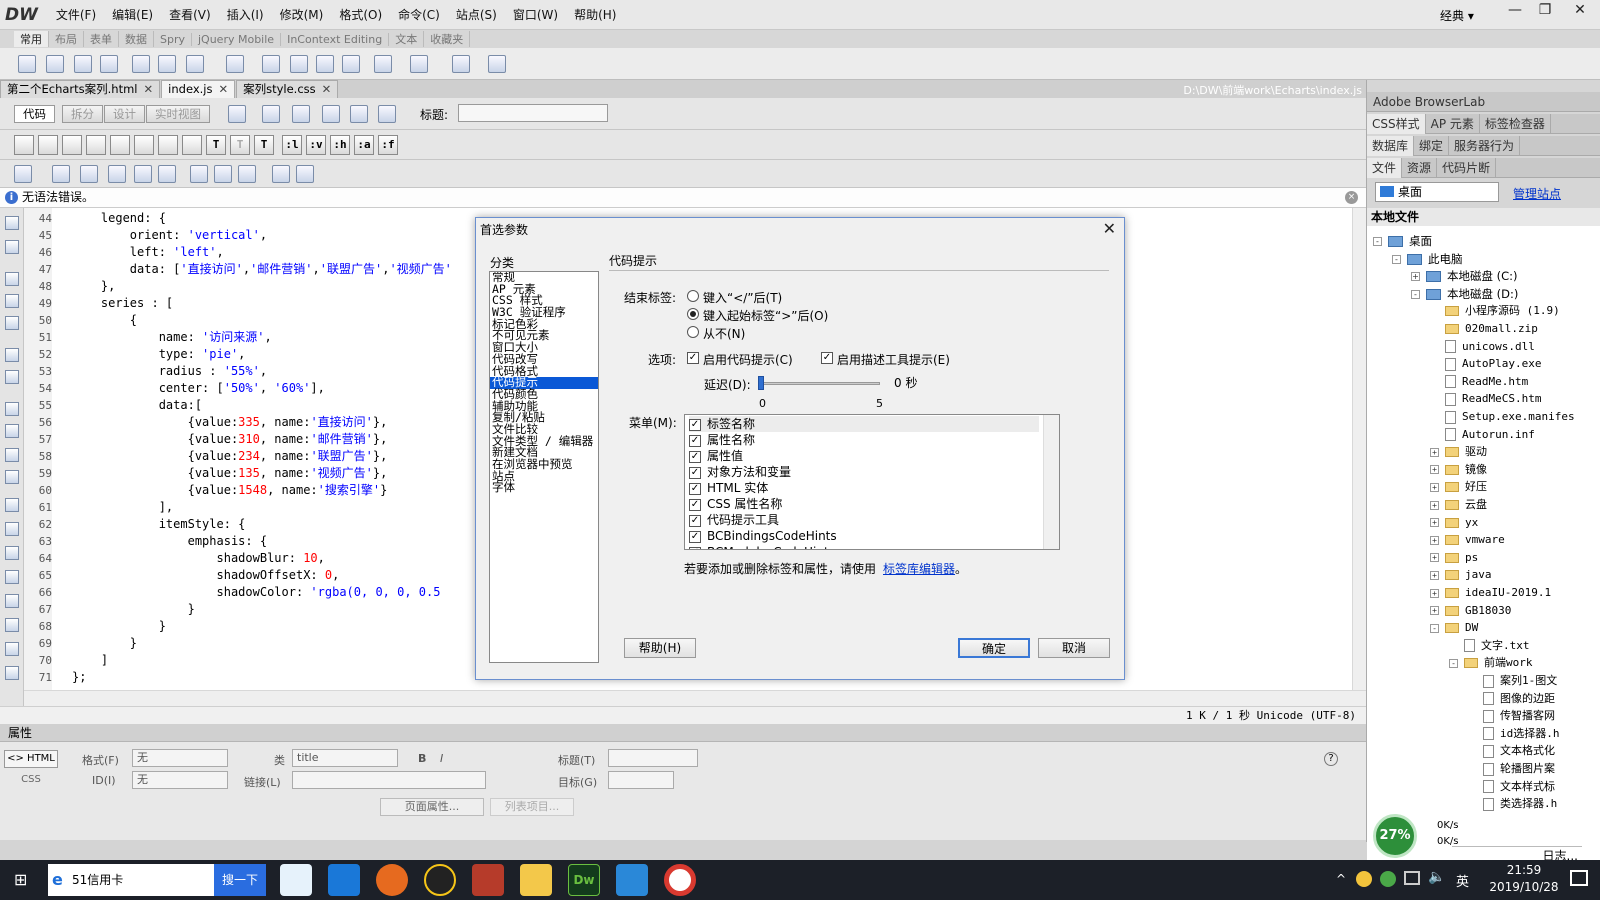 This screenshot has height=900, width=1600. Describe the element at coordinates (192, 145) in the screenshot. I see `highlight-invalid-icon` at that location.